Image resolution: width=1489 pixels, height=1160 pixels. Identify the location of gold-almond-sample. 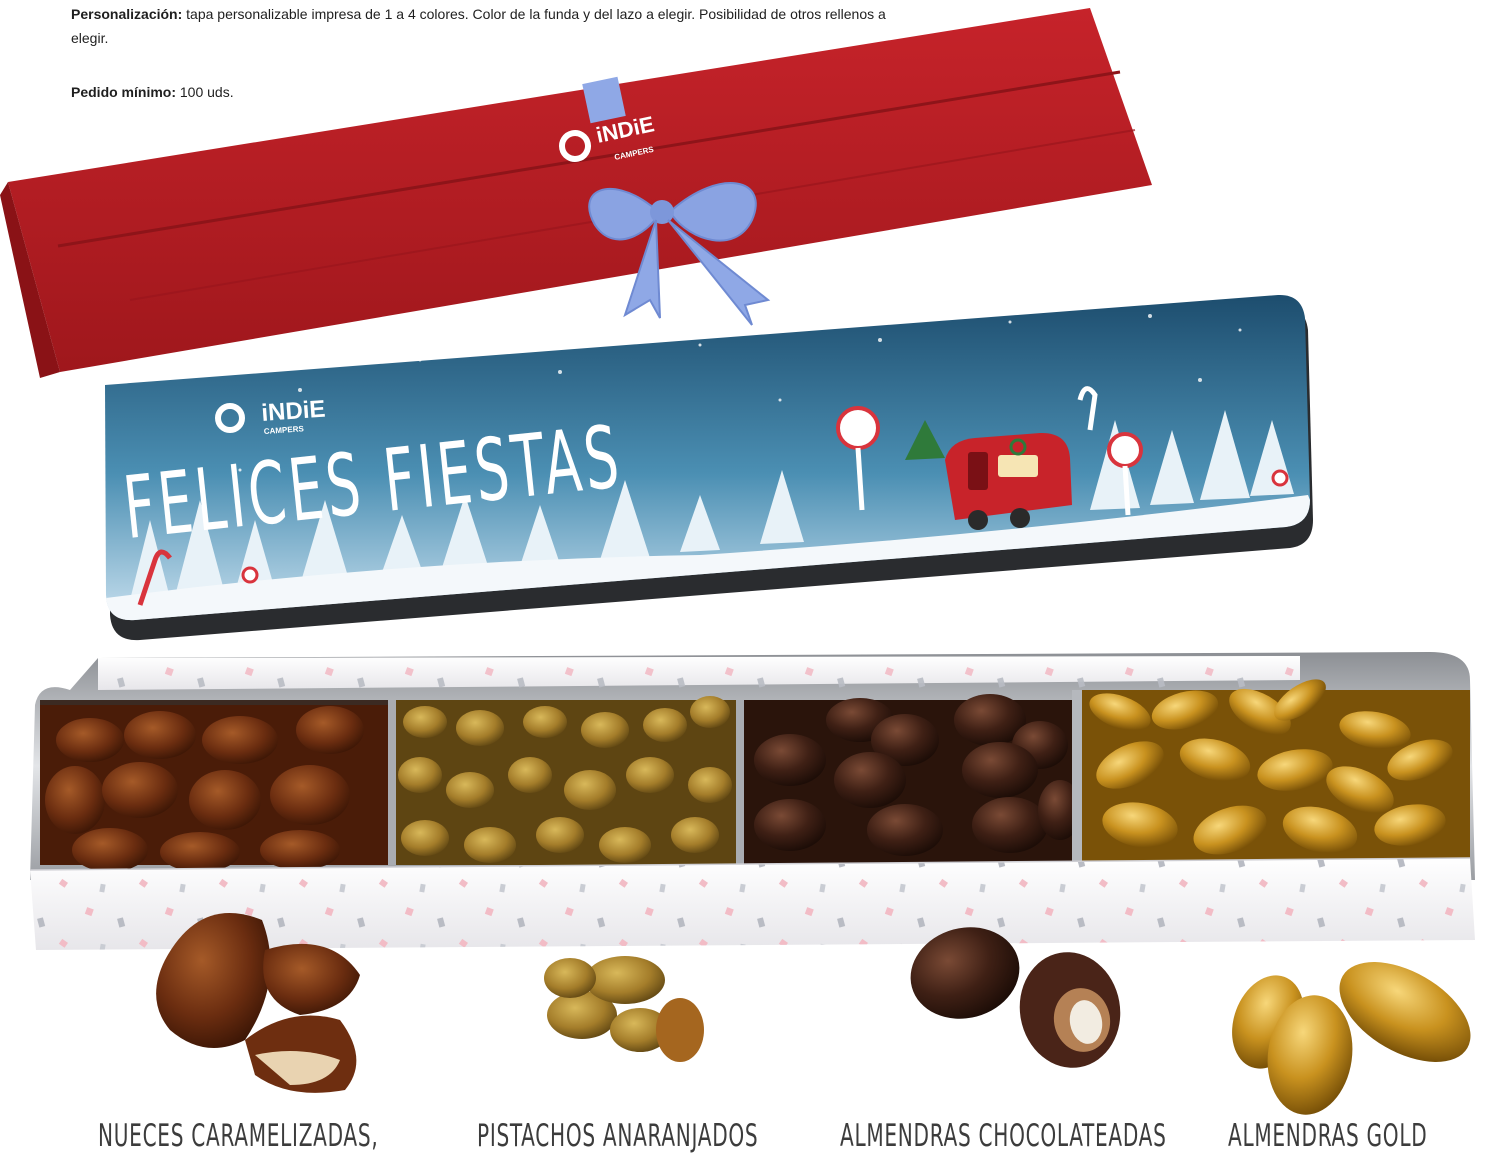
(1351, 1038).